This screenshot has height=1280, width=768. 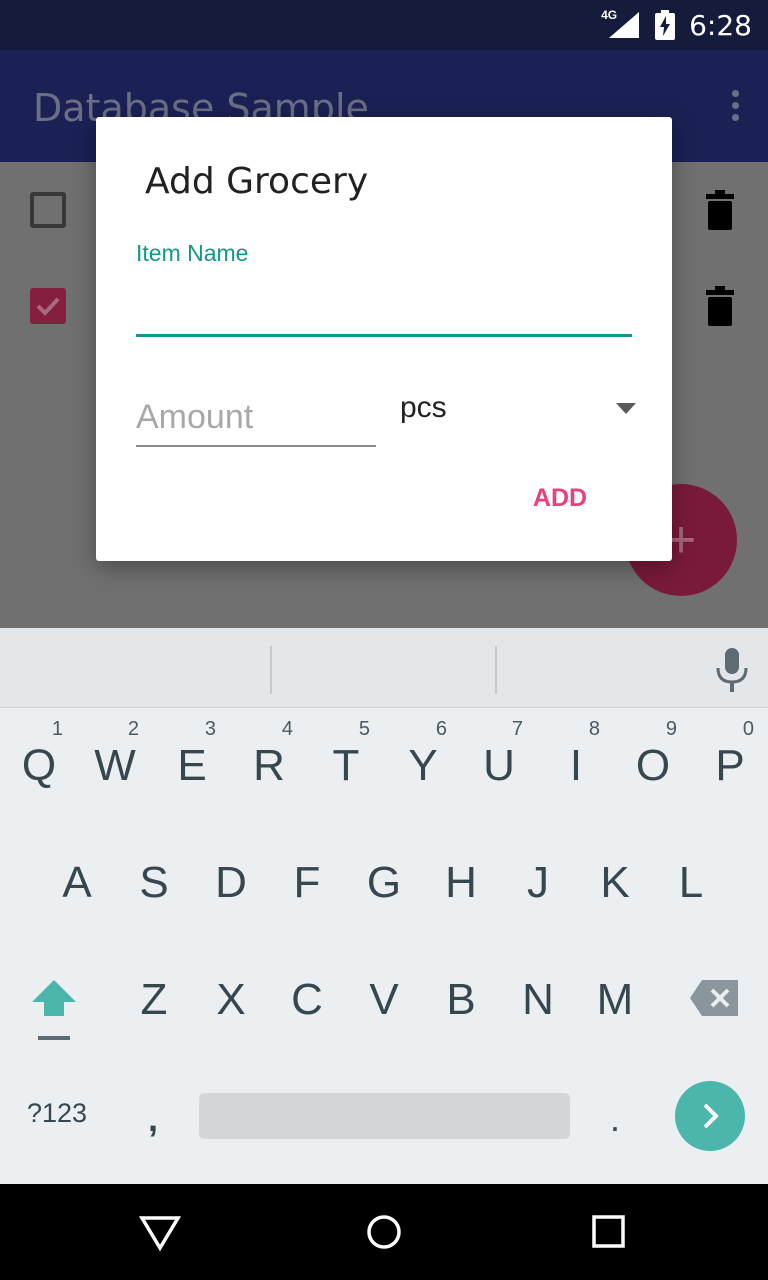 What do you see at coordinates (192, 762) in the screenshot?
I see `key-e: E3` at bounding box center [192, 762].